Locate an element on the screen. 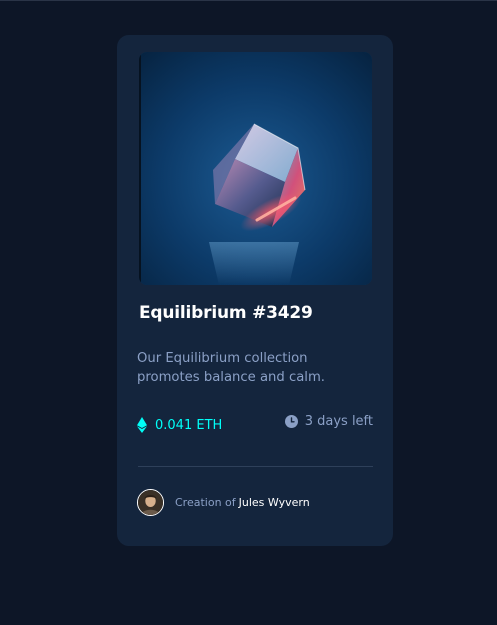 The height and width of the screenshot is (625, 497). creator-name-link: Jules Wyvern is located at coordinates (274, 502).